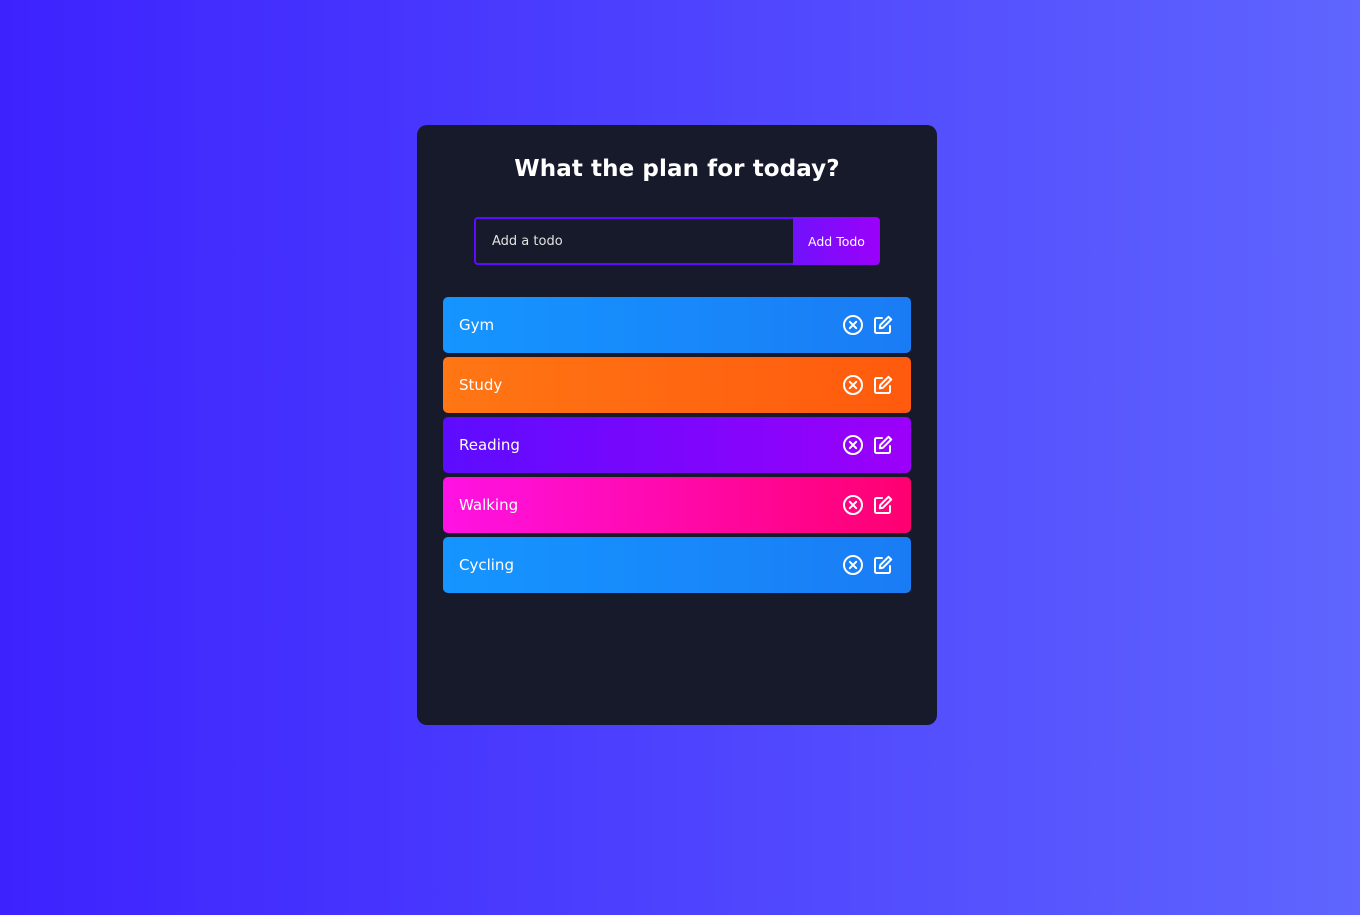  What do you see at coordinates (677, 169) in the screenshot?
I see `page-title: What the plan for today?` at bounding box center [677, 169].